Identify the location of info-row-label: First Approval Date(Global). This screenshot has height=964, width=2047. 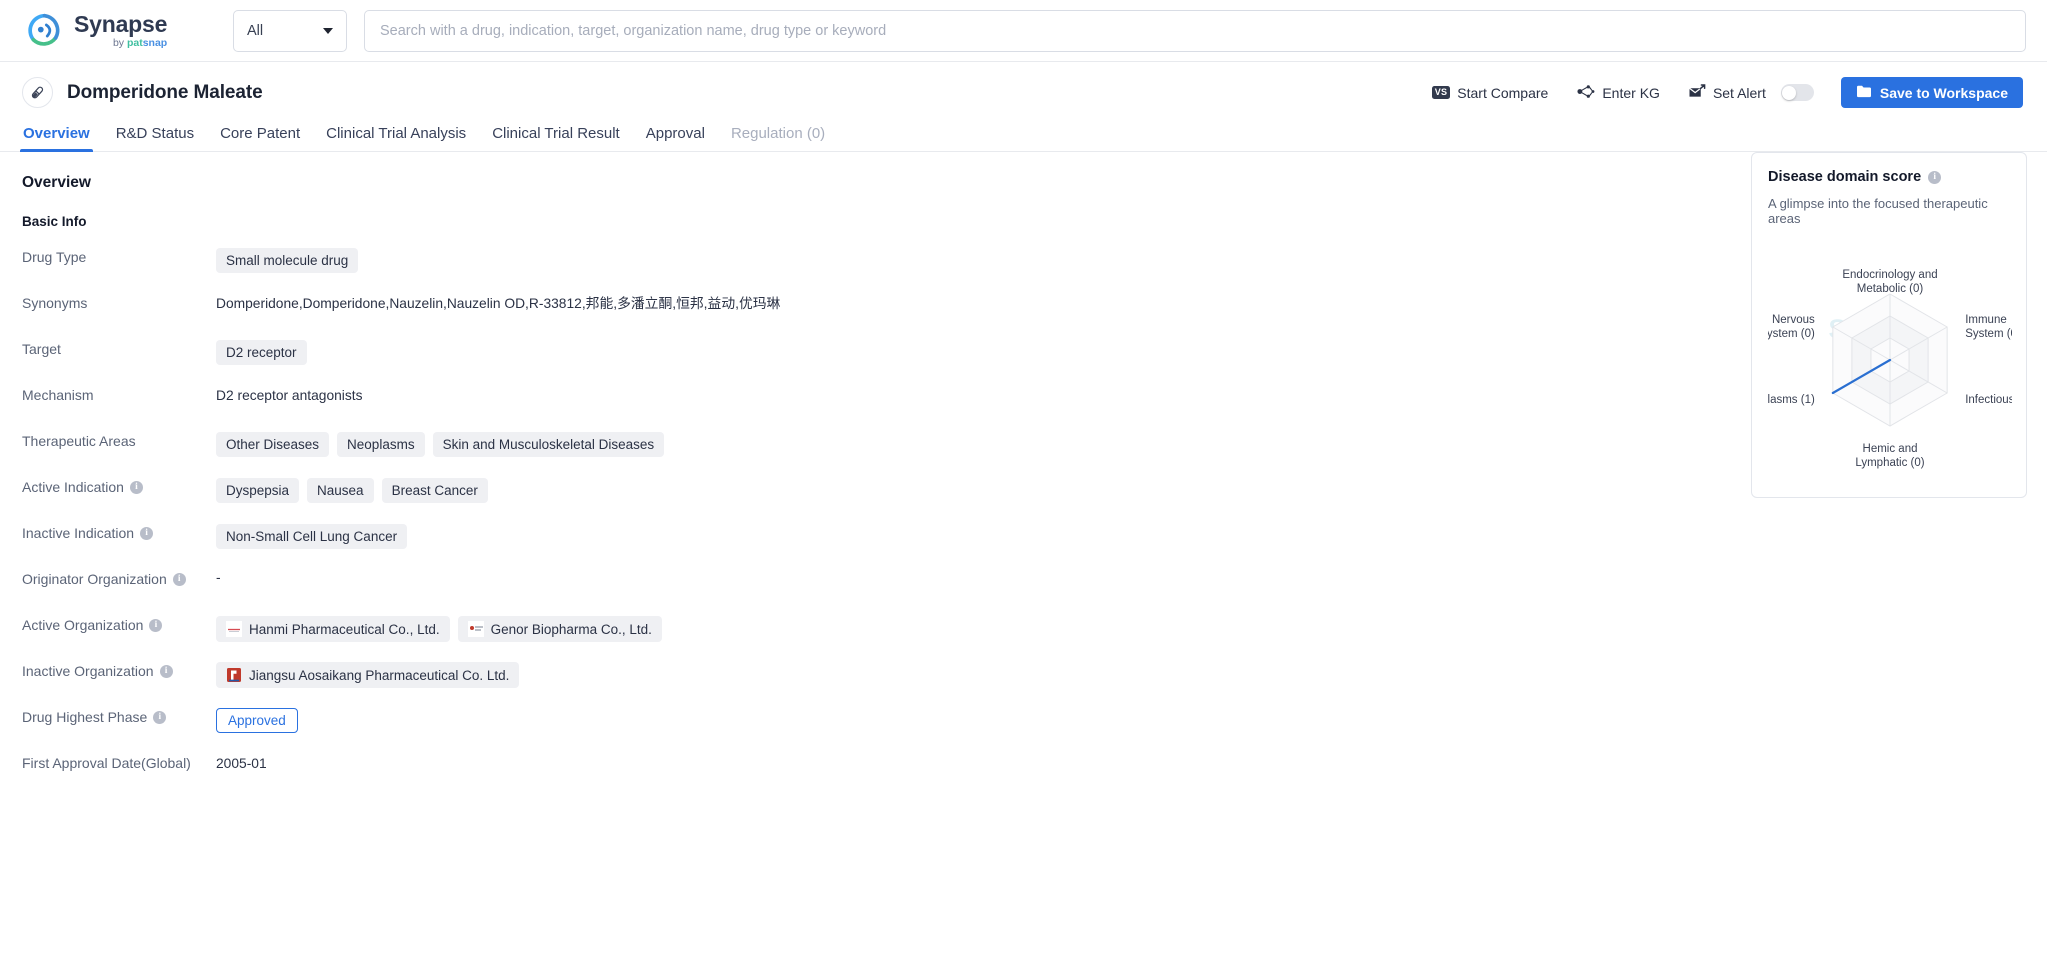
(119, 762).